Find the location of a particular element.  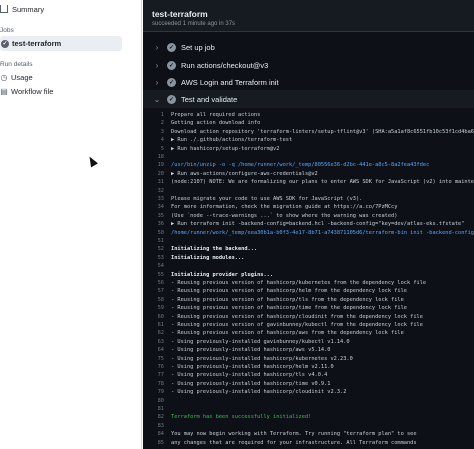

step-label: AWS Login and Terraform init is located at coordinates (230, 82).